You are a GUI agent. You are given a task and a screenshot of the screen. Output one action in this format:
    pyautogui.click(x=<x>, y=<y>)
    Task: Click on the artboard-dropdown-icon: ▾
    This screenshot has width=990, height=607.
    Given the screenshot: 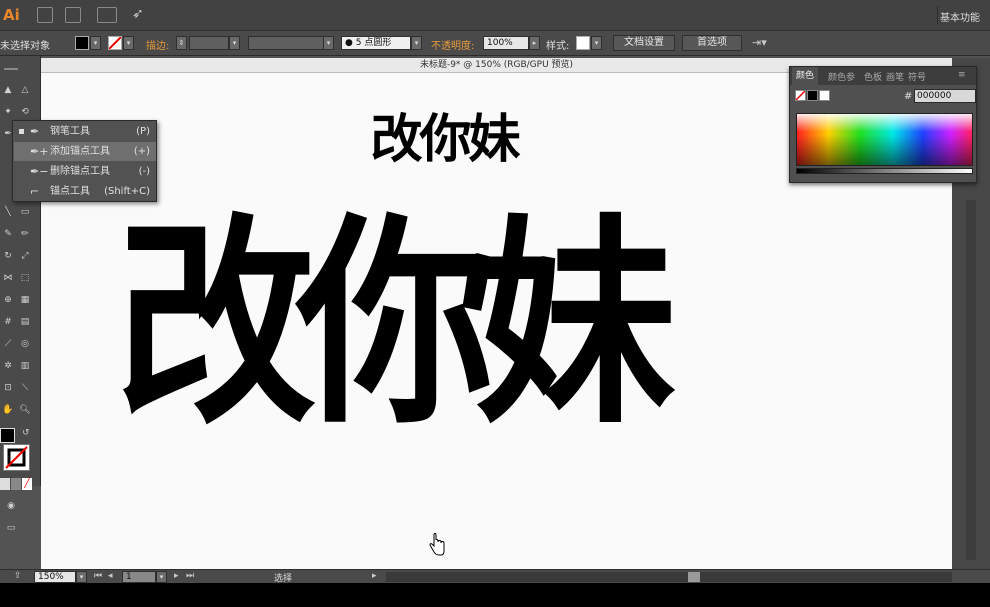 What is the action you would take?
    pyautogui.click(x=161, y=577)
    